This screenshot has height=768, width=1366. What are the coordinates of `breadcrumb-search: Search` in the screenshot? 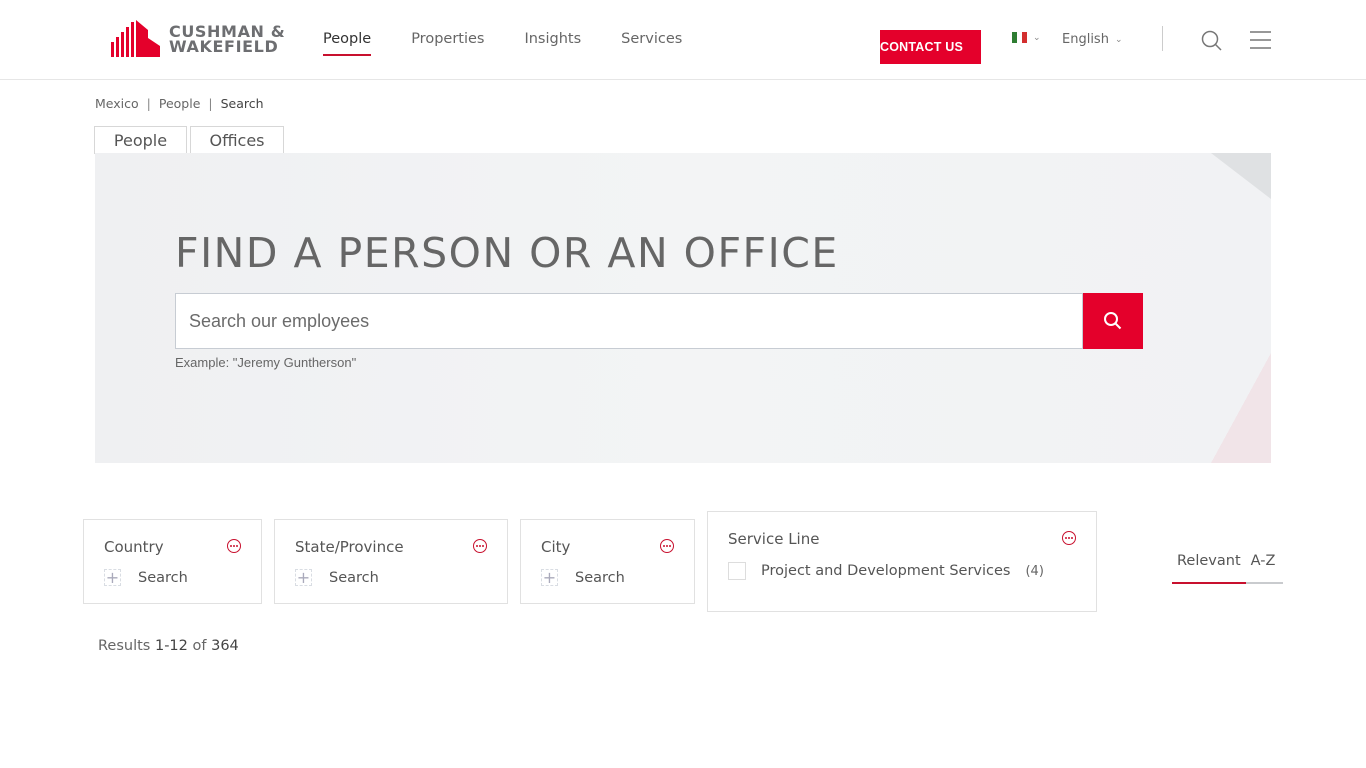 It's located at (242, 103).